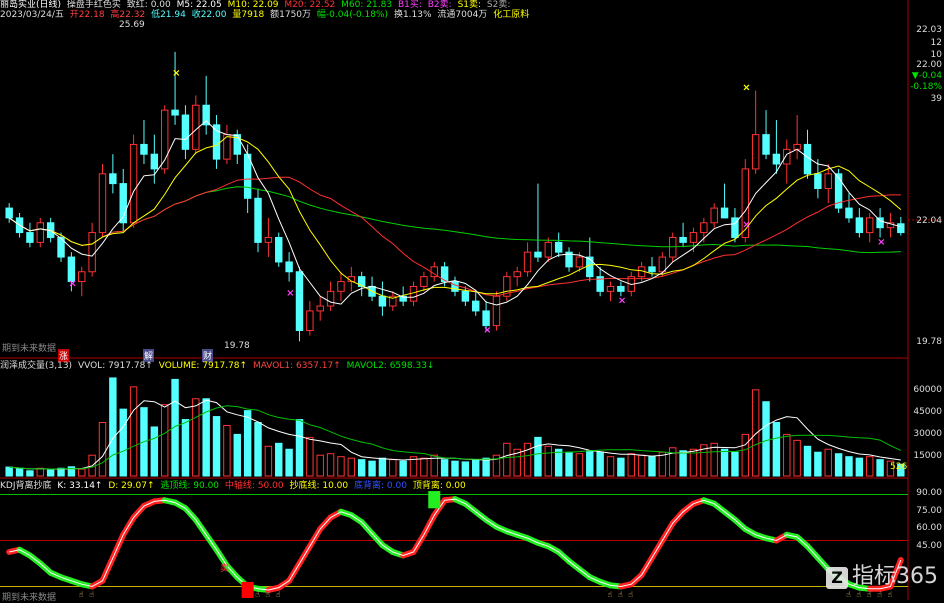  Describe the element at coordinates (247, 589) in the screenshot. I see `kdj-sell-block` at that location.